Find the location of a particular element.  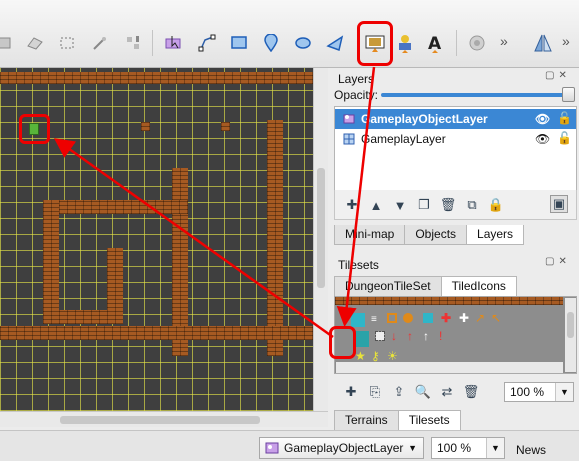

insert-ellipse-icon is located at coordinates (303, 43).